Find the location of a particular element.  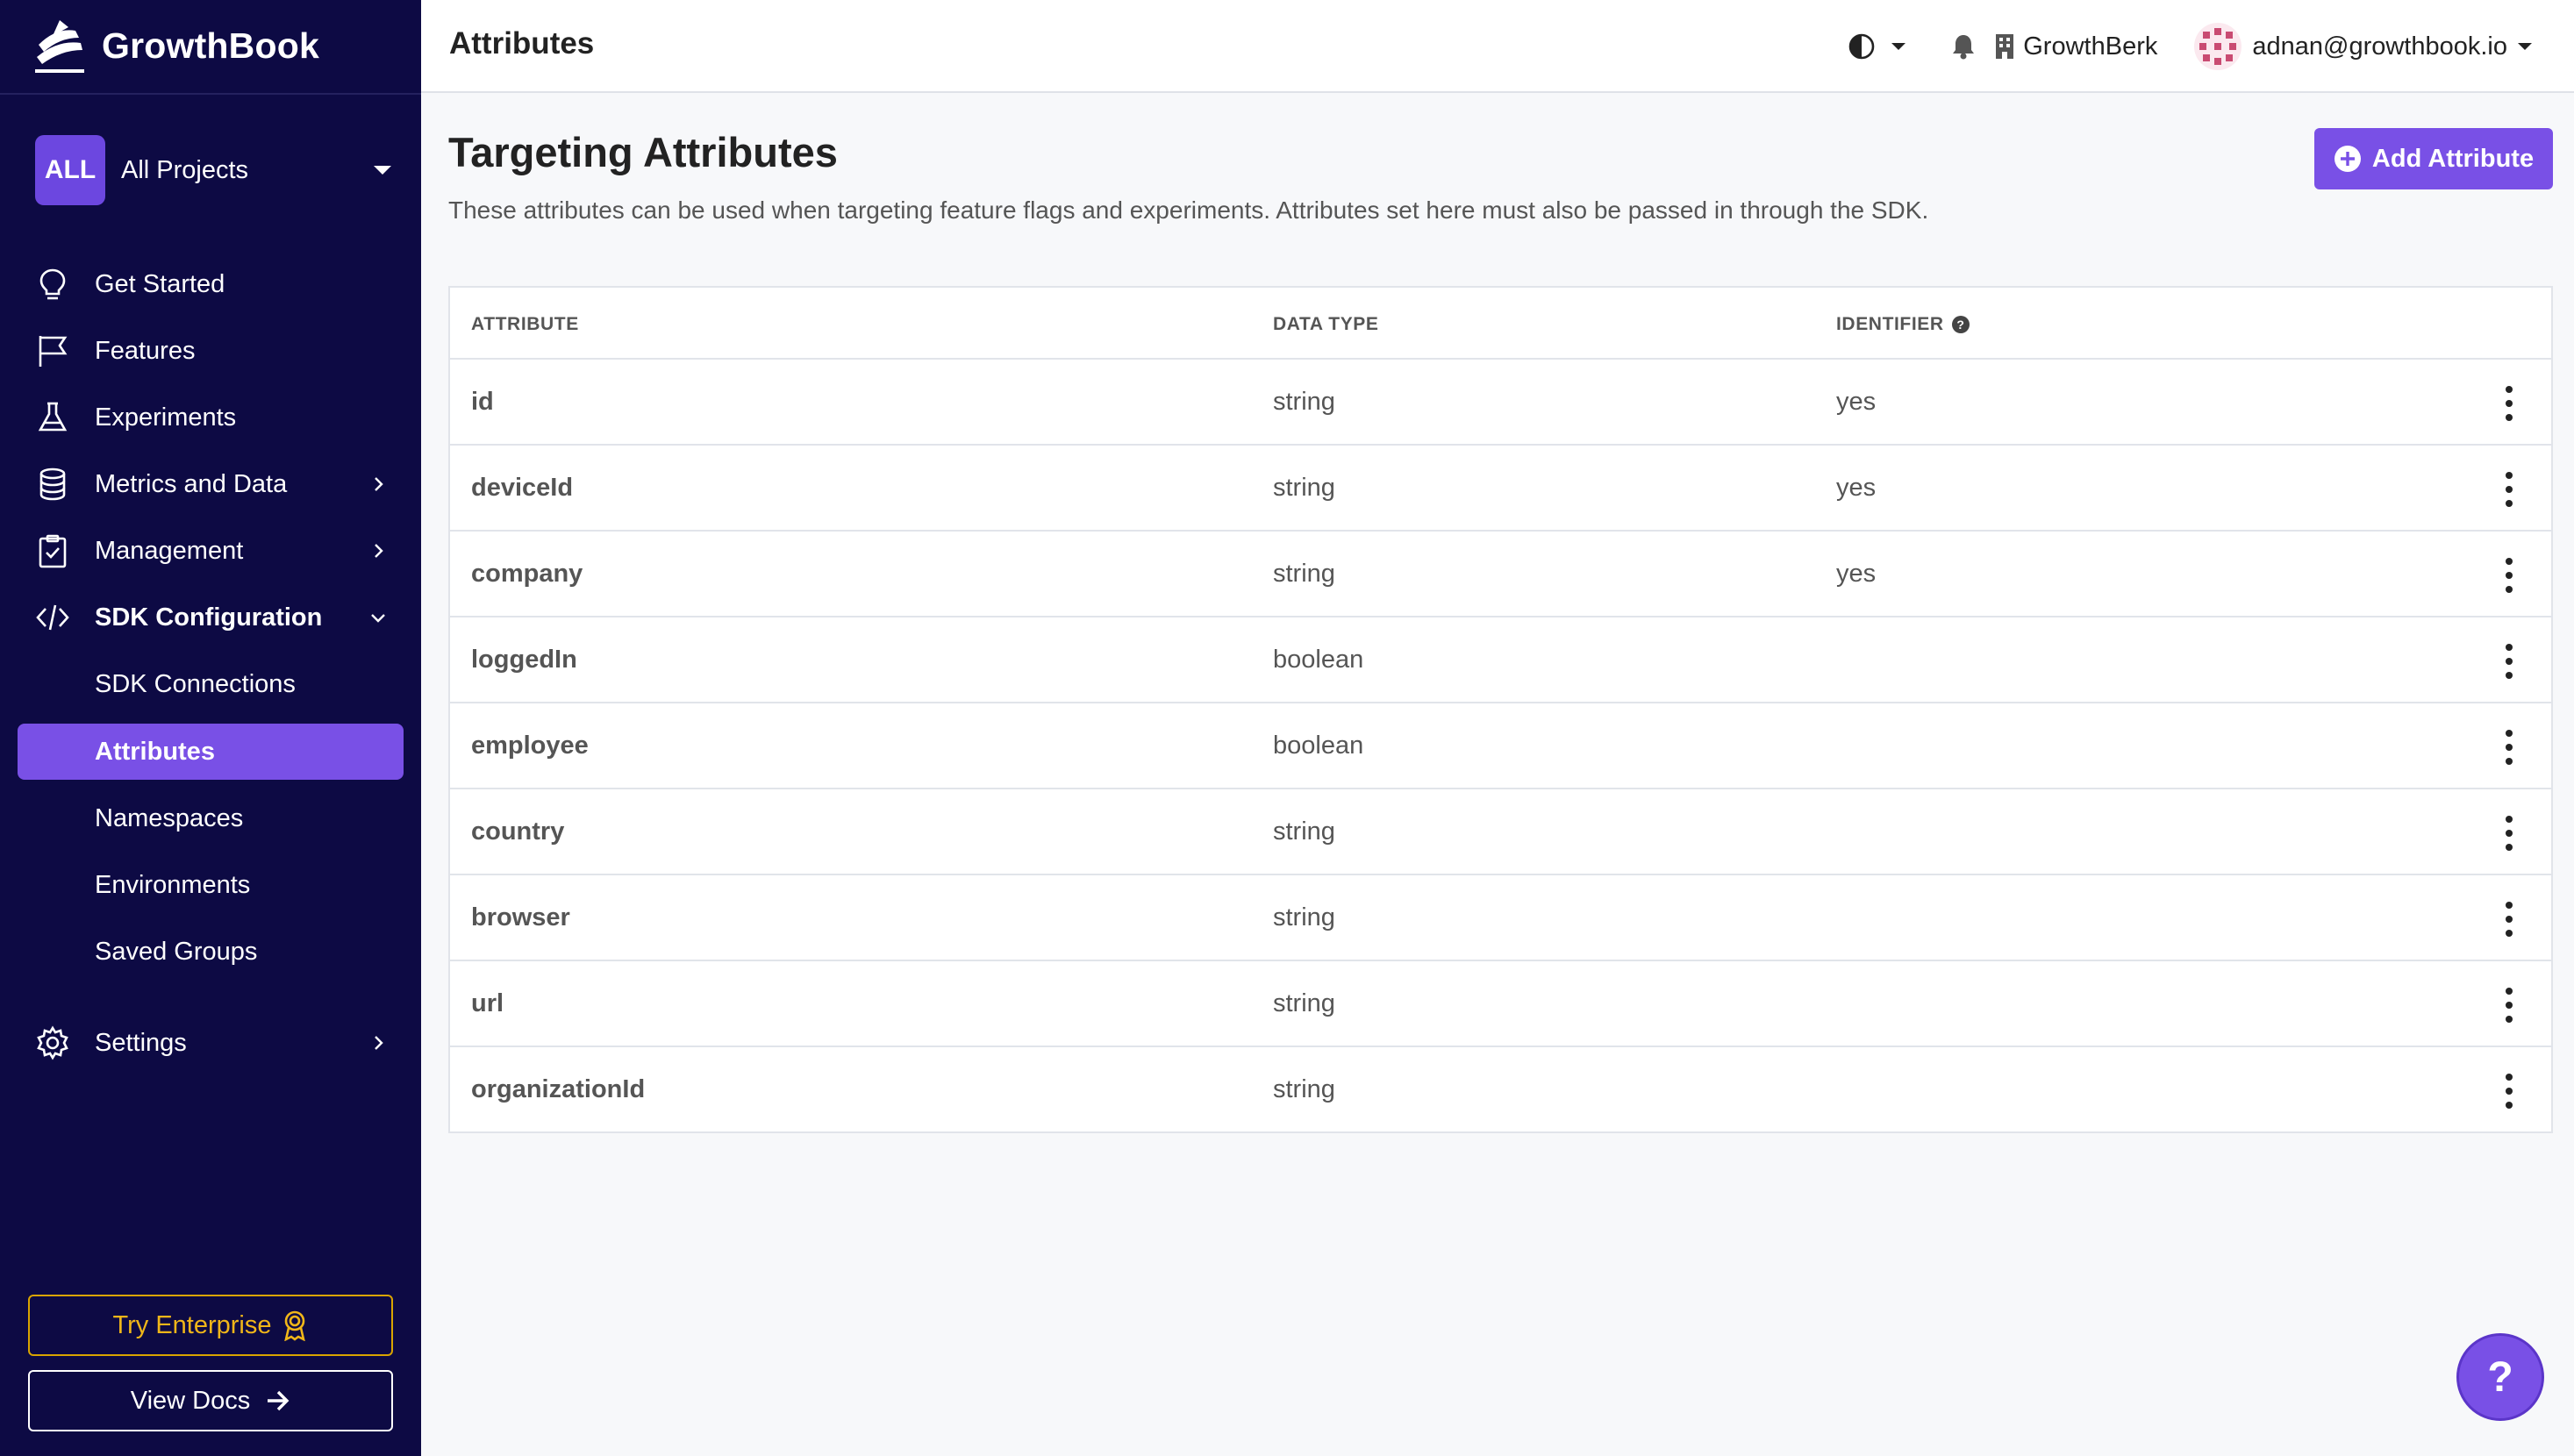

column-header-attribute: ATTRIBUTE is located at coordinates (525, 324).